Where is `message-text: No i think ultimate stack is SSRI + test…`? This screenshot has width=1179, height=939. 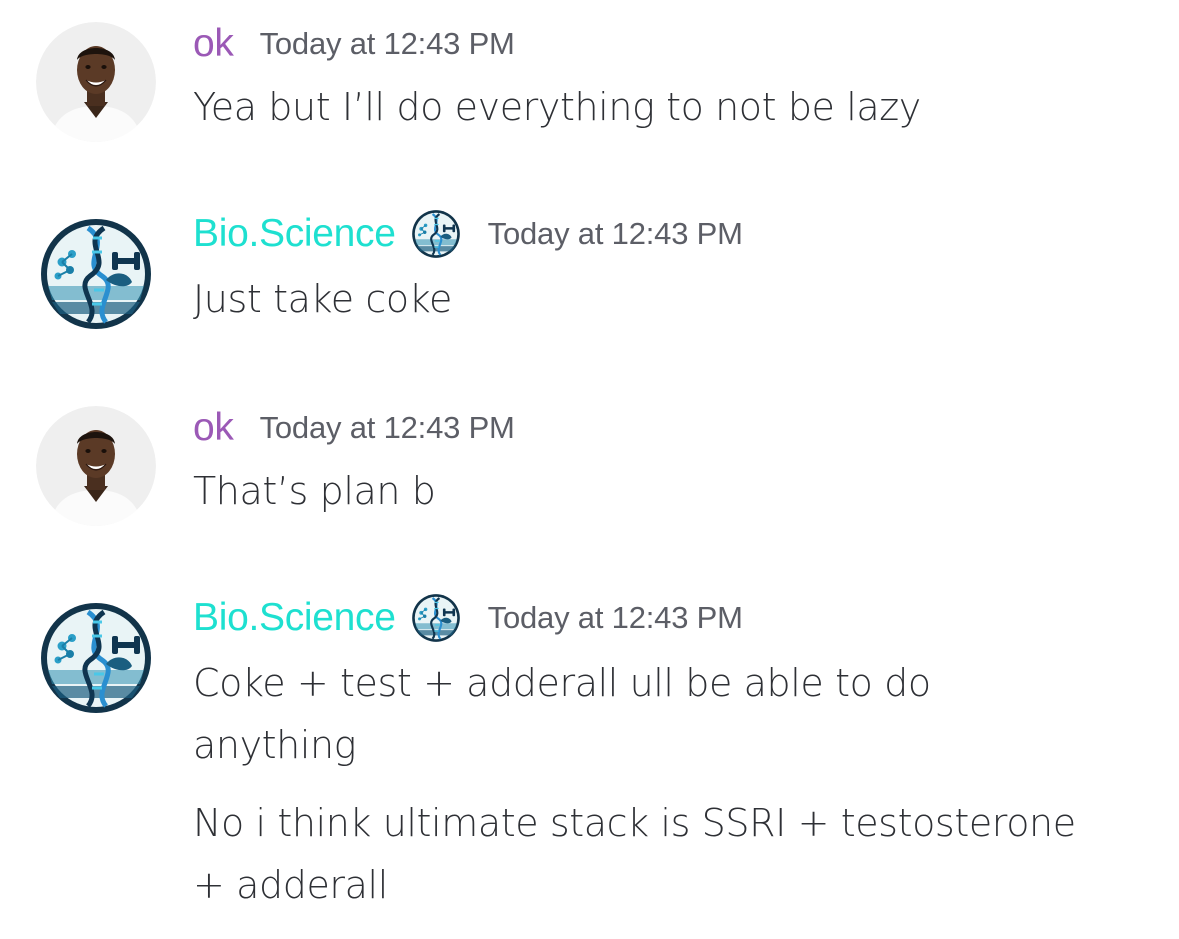
message-text: No i think ultimate stack is SSRI + test… is located at coordinates (634, 823).